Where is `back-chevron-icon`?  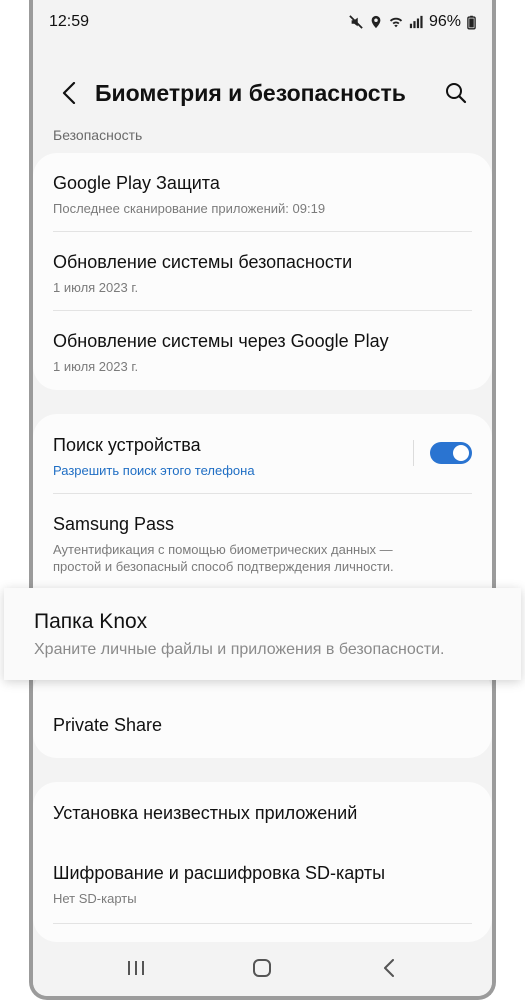
back-chevron-icon is located at coordinates (69, 93).